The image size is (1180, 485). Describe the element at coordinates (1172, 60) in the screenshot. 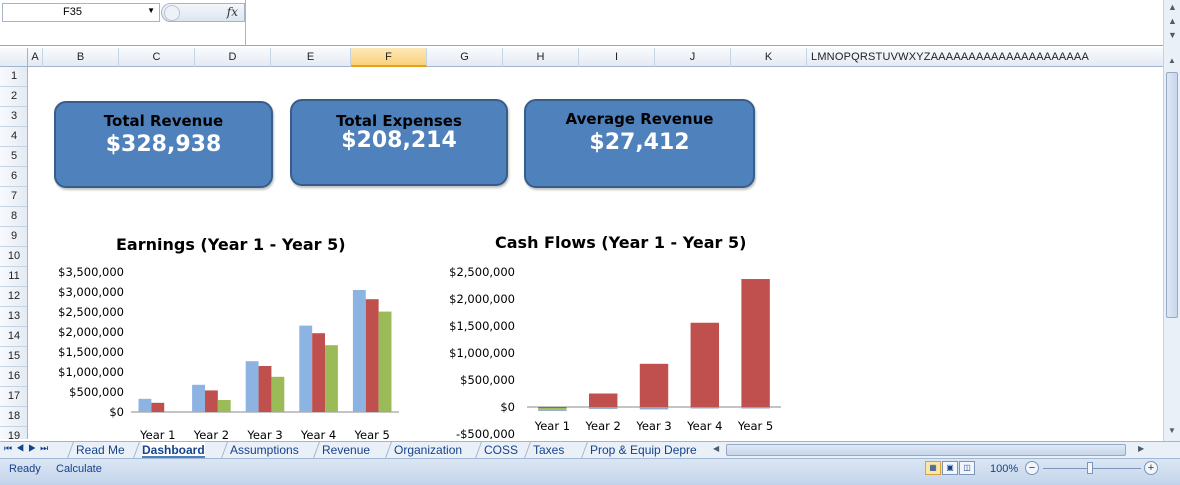

I see `scroll-up-icon: ▲` at that location.